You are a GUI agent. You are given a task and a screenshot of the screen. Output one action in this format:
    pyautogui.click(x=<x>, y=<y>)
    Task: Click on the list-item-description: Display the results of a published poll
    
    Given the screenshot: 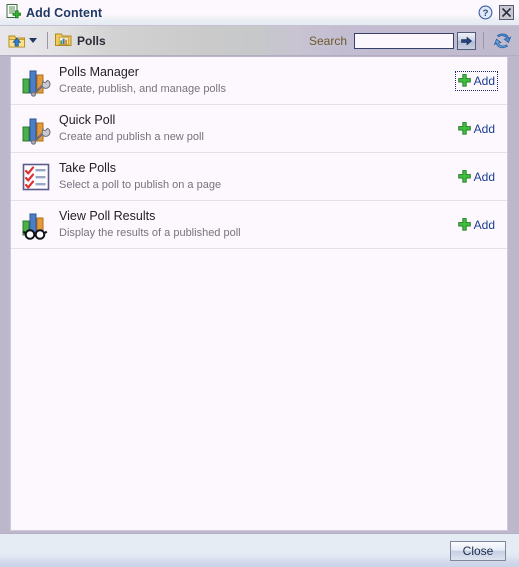 What is the action you would take?
    pyautogui.click(x=150, y=233)
    